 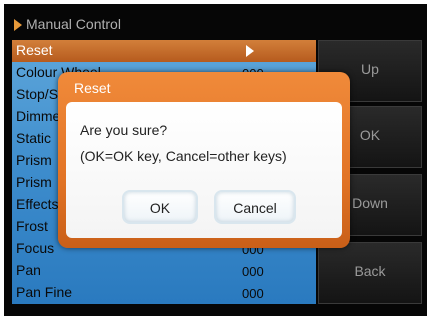 What do you see at coordinates (73, 24) in the screenshot?
I see `page-title: Manual Control` at bounding box center [73, 24].